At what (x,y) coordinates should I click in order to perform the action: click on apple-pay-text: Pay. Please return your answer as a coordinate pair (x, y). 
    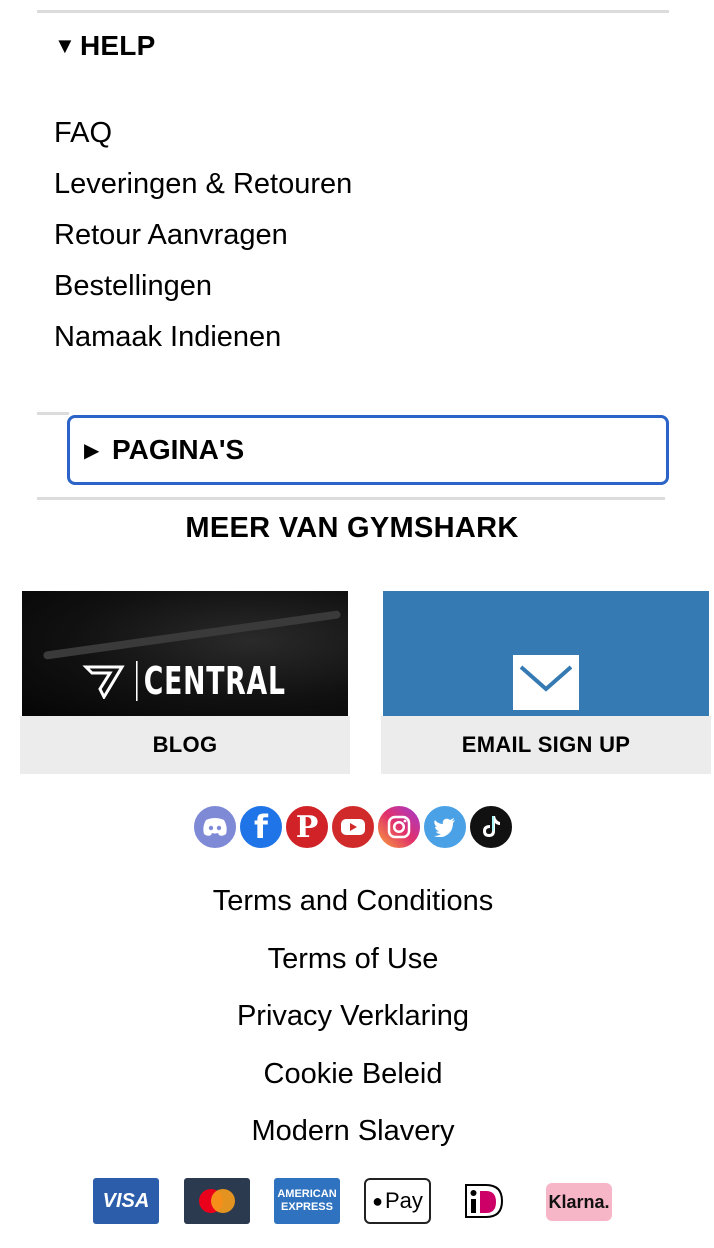
    Looking at the image, I should click on (403, 1200).